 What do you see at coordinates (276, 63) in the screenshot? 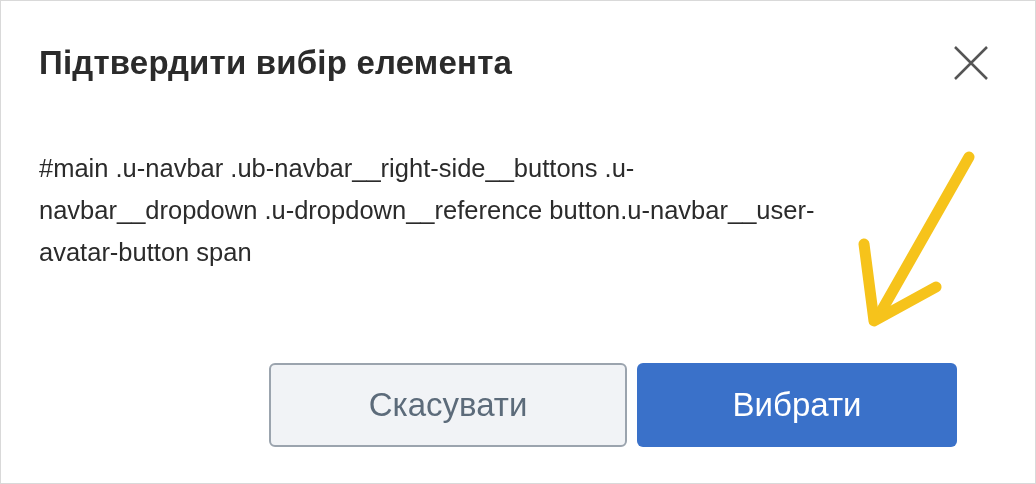
I see `dialog-title: Підтвердити вибір елемента` at bounding box center [276, 63].